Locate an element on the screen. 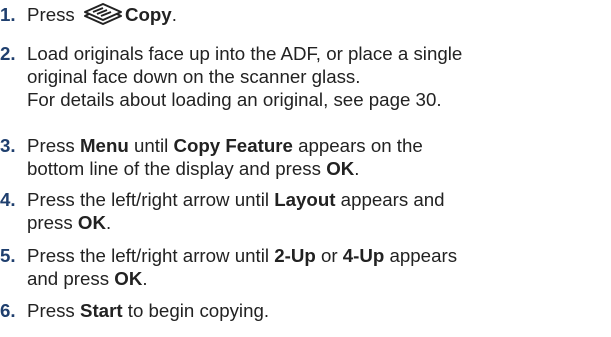 Image resolution: width=611 pixels, height=337 pixels. copy-label: Copy is located at coordinates (148, 14).